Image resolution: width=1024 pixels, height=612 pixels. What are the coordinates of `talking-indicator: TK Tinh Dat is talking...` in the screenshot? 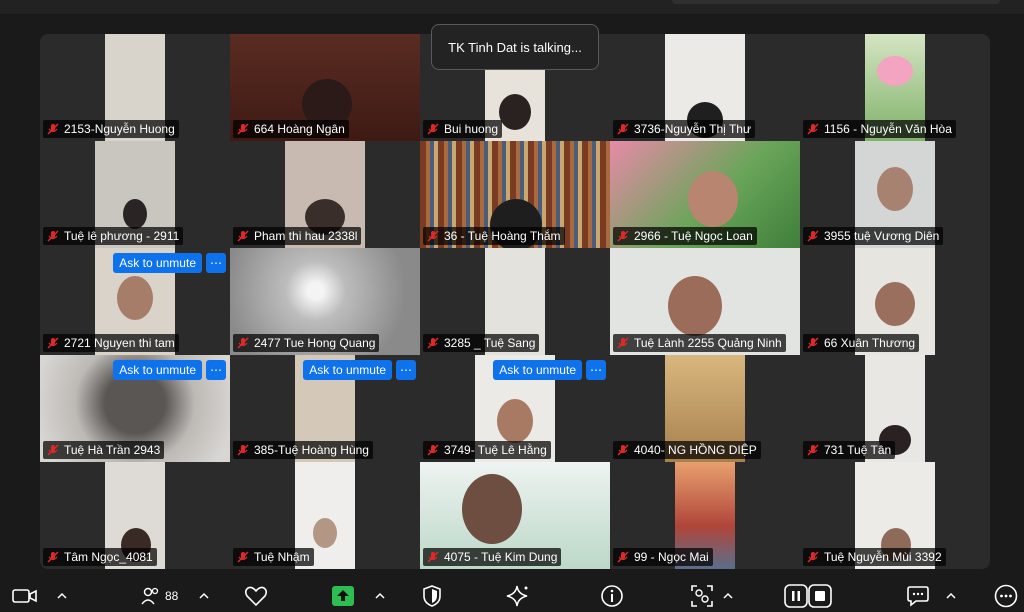 It's located at (515, 47).